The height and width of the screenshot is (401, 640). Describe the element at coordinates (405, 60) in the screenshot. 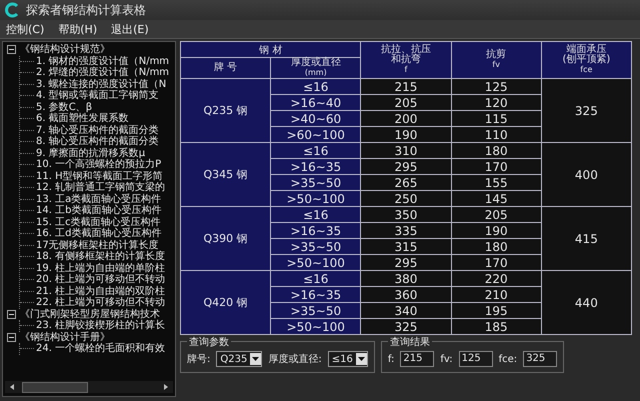

I see `header-label: 和抗弯` at that location.